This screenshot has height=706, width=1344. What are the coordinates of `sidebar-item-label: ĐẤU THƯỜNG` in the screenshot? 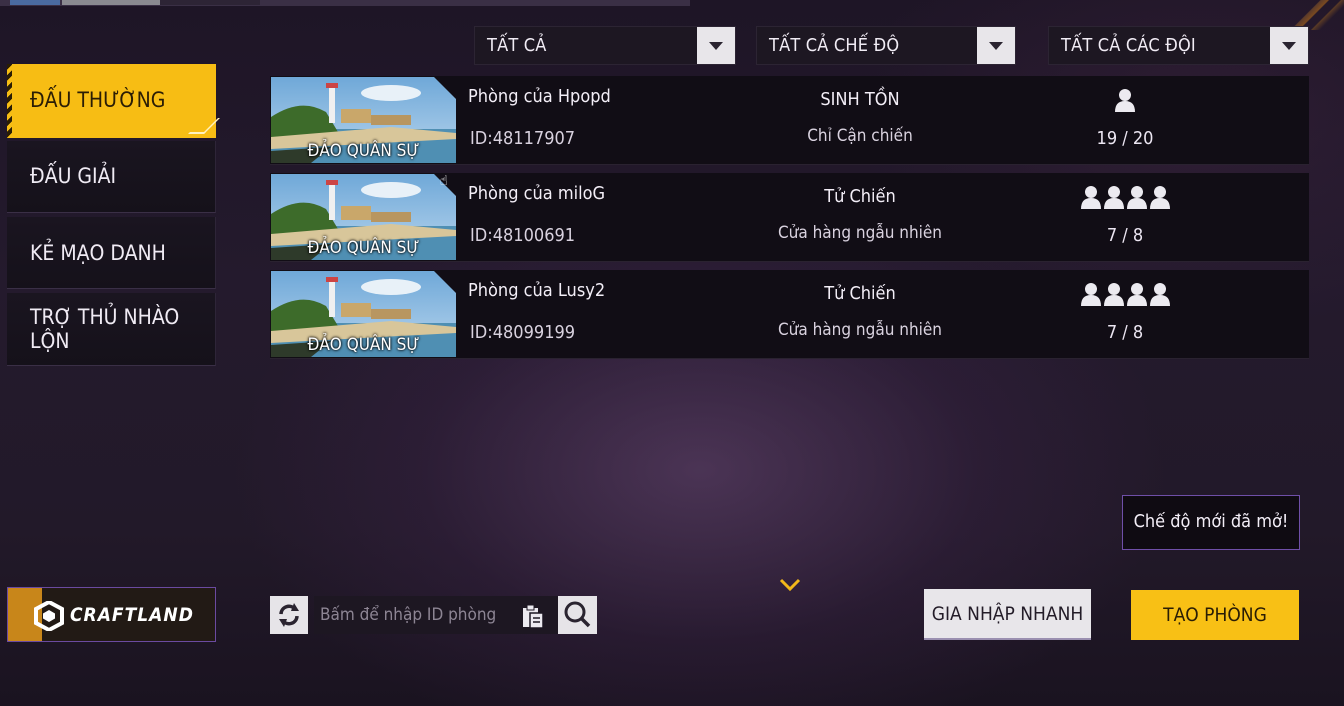 It's located at (98, 100).